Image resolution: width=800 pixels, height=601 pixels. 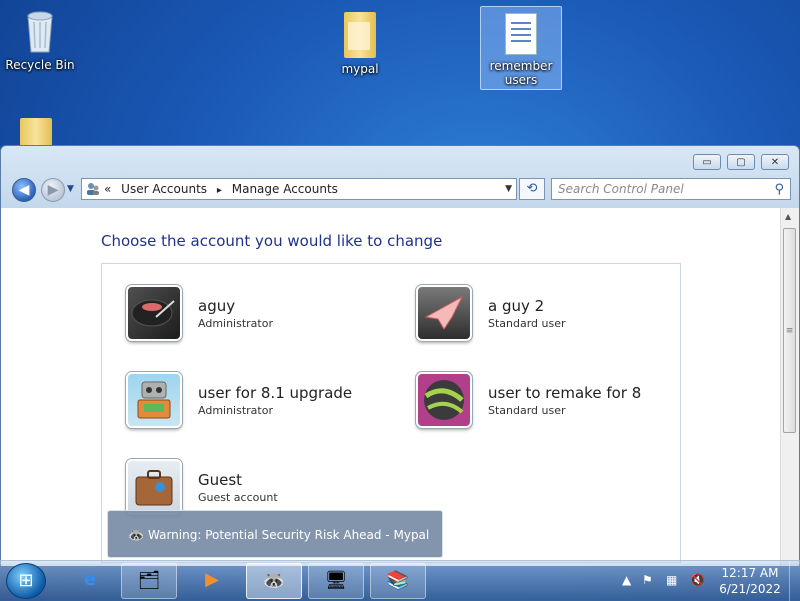 I want to click on recycle-bin-icon, so click(x=40, y=32).